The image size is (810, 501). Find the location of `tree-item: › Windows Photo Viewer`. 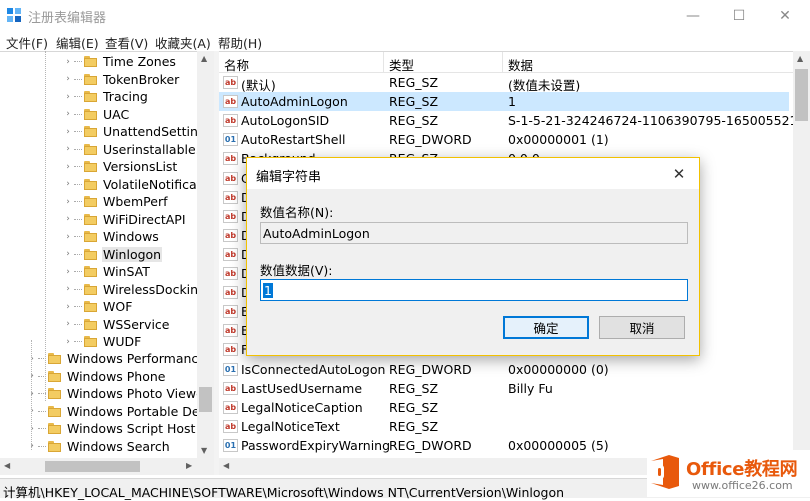

tree-item: › Windows Photo Viewer is located at coordinates (118, 393).